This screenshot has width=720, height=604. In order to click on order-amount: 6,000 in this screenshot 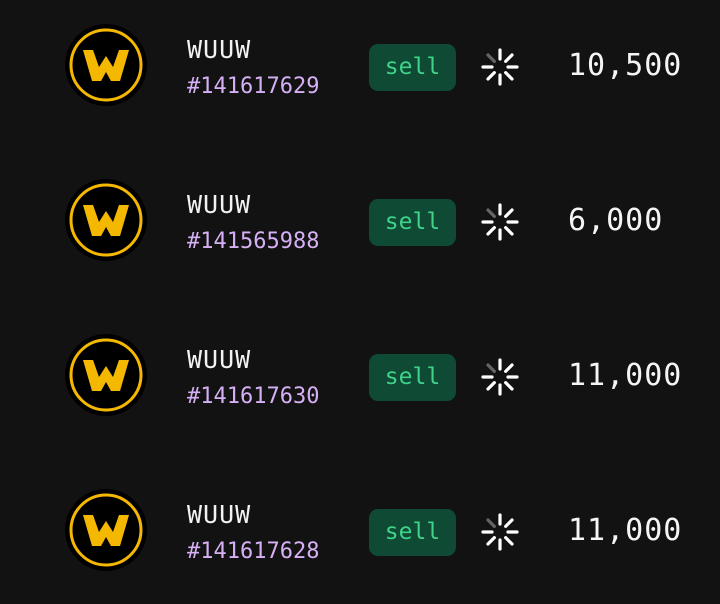, I will do `click(616, 220)`.